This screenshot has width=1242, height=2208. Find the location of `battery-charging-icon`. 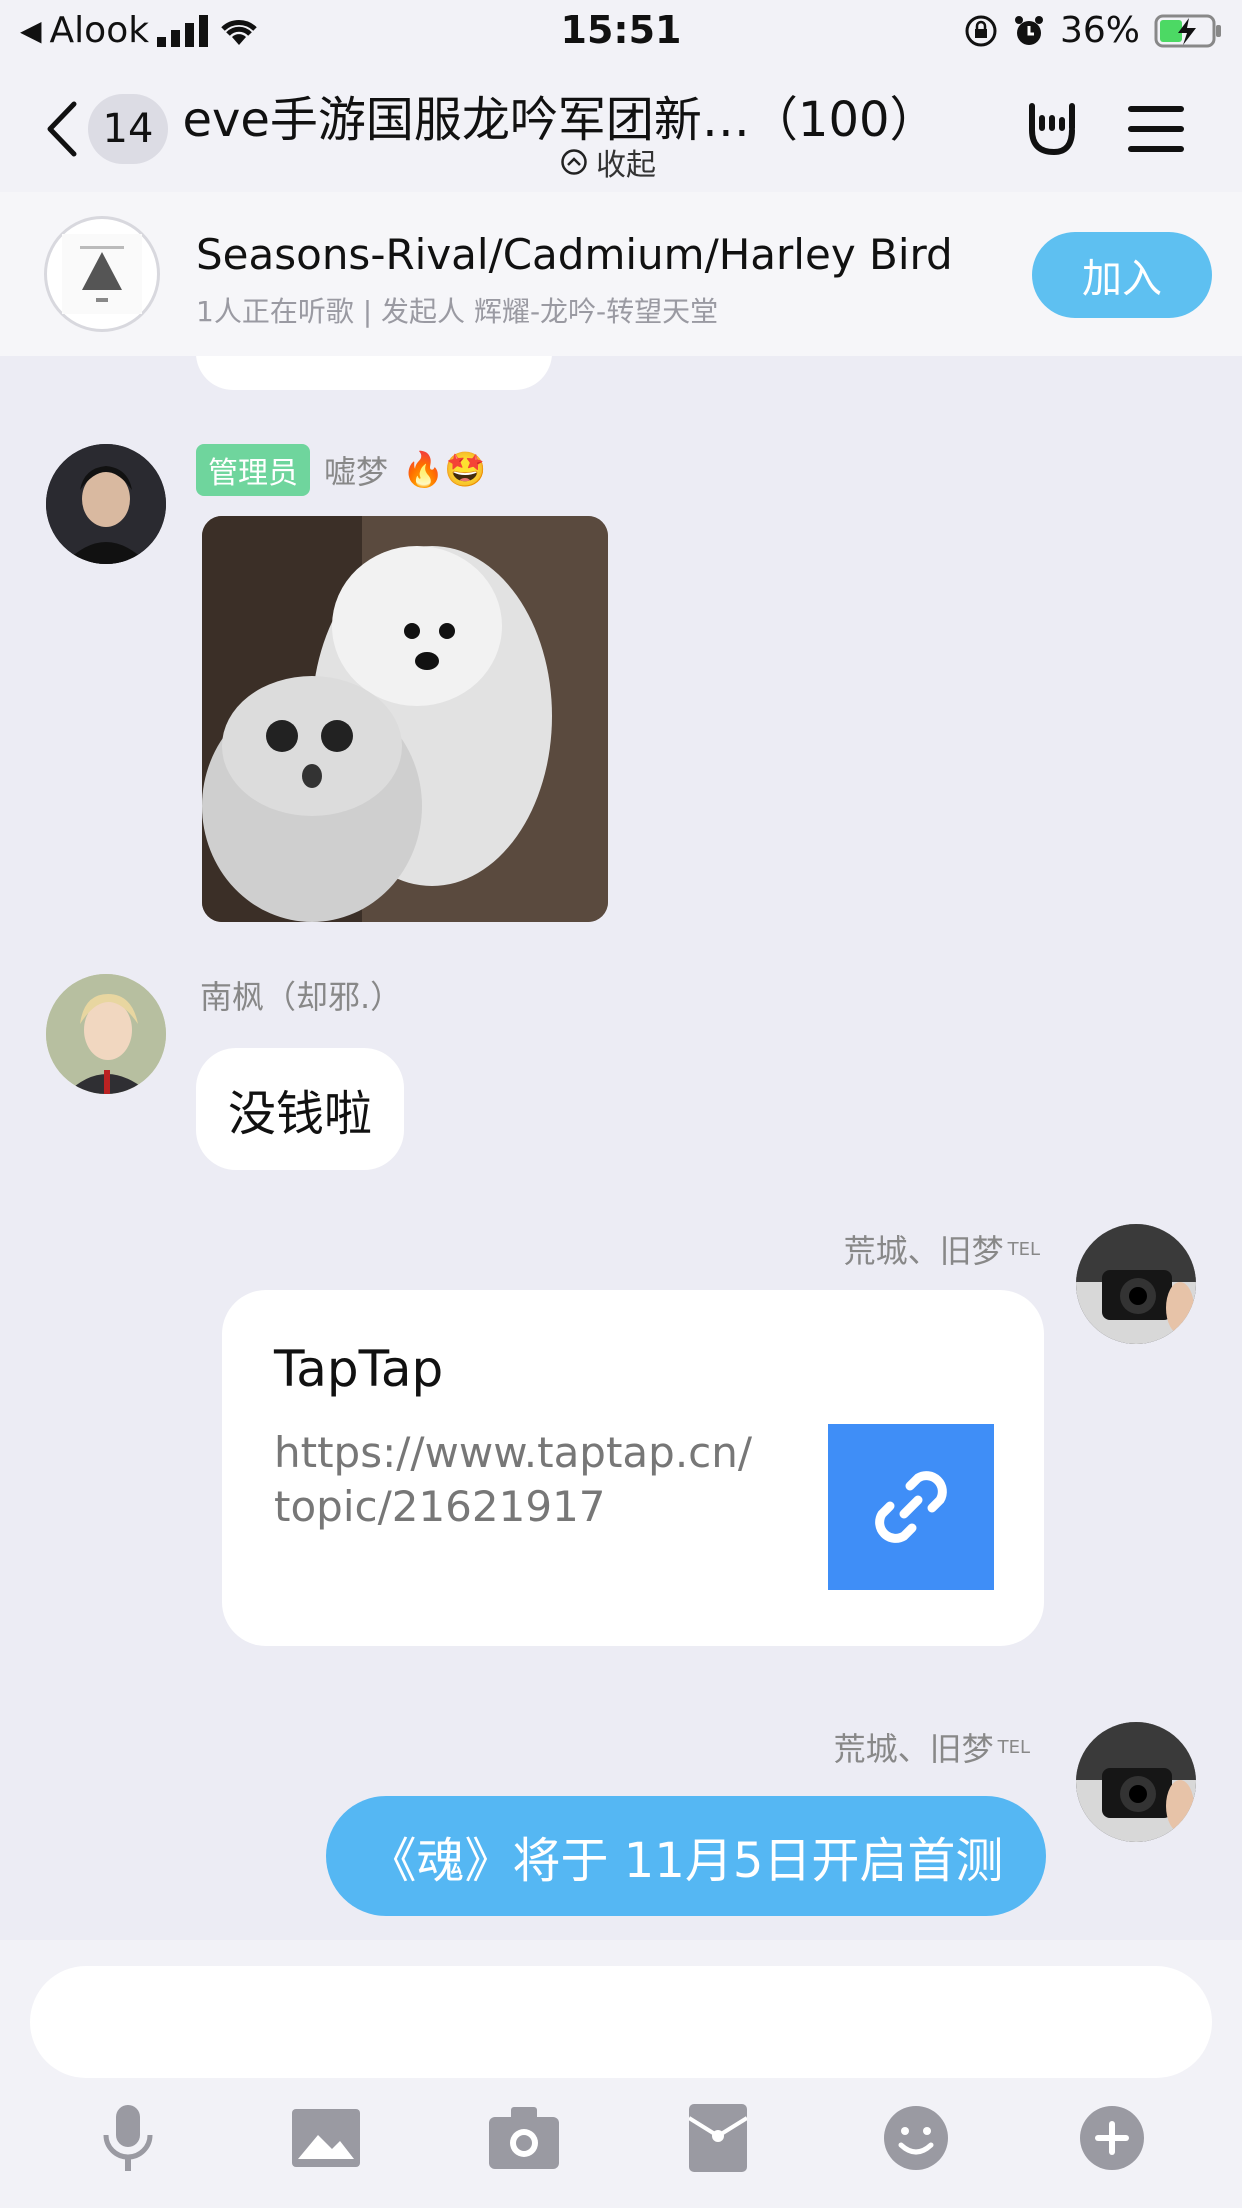

battery-charging-icon is located at coordinates (1187, 30).